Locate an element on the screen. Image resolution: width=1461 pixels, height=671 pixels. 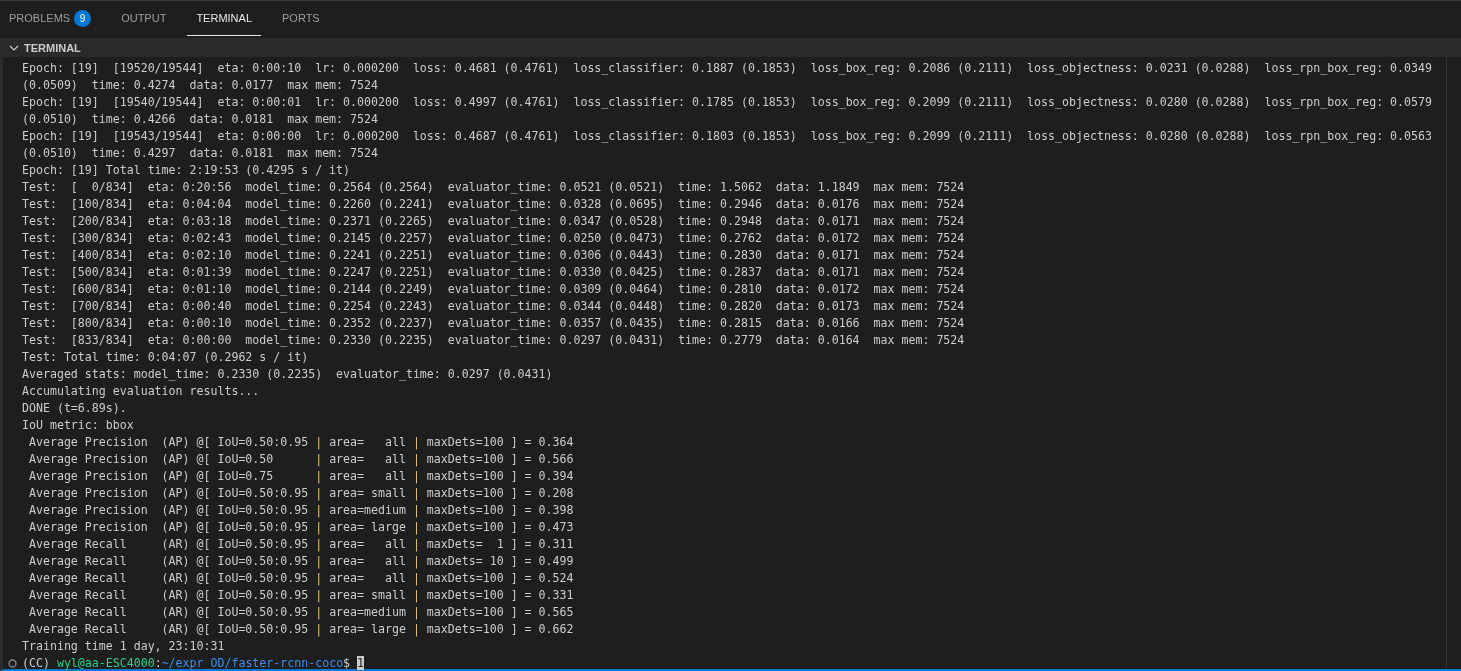
terminal-line: Epoch: [19] [19543/19544] eta: 0:00:00 lr: 0.000200 loss: 0.4687 (0.4761) loss_classifier: 0.1803 (0.1853) loss_box_reg: 0.2099 (0.2111) loss_objectness: 0.0280 (0.0288) loss_rpn_box_reg: 0.0563 is located at coordinates (727, 136).